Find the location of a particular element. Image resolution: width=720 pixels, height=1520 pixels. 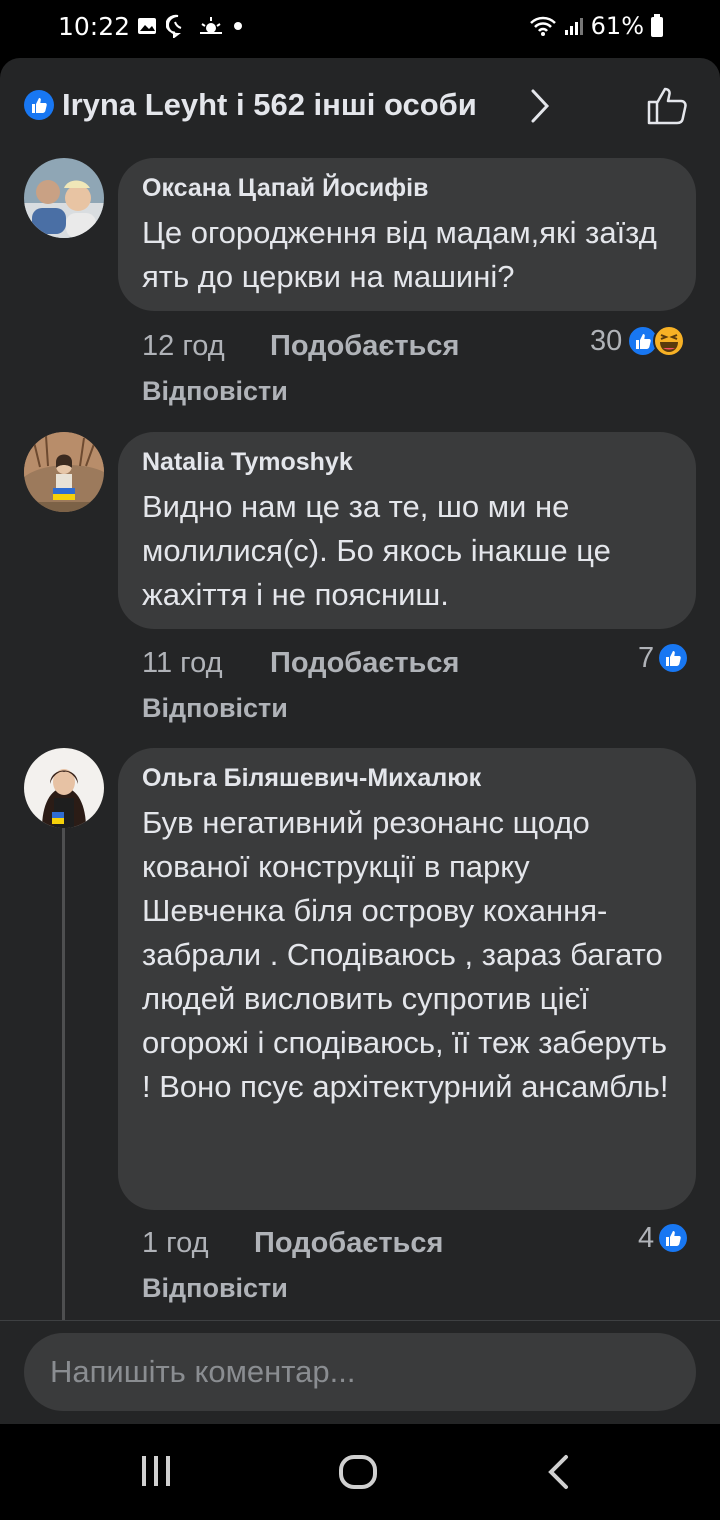

comment-author: Ольга Біляшевич-Михалюк is located at coordinates (407, 778).